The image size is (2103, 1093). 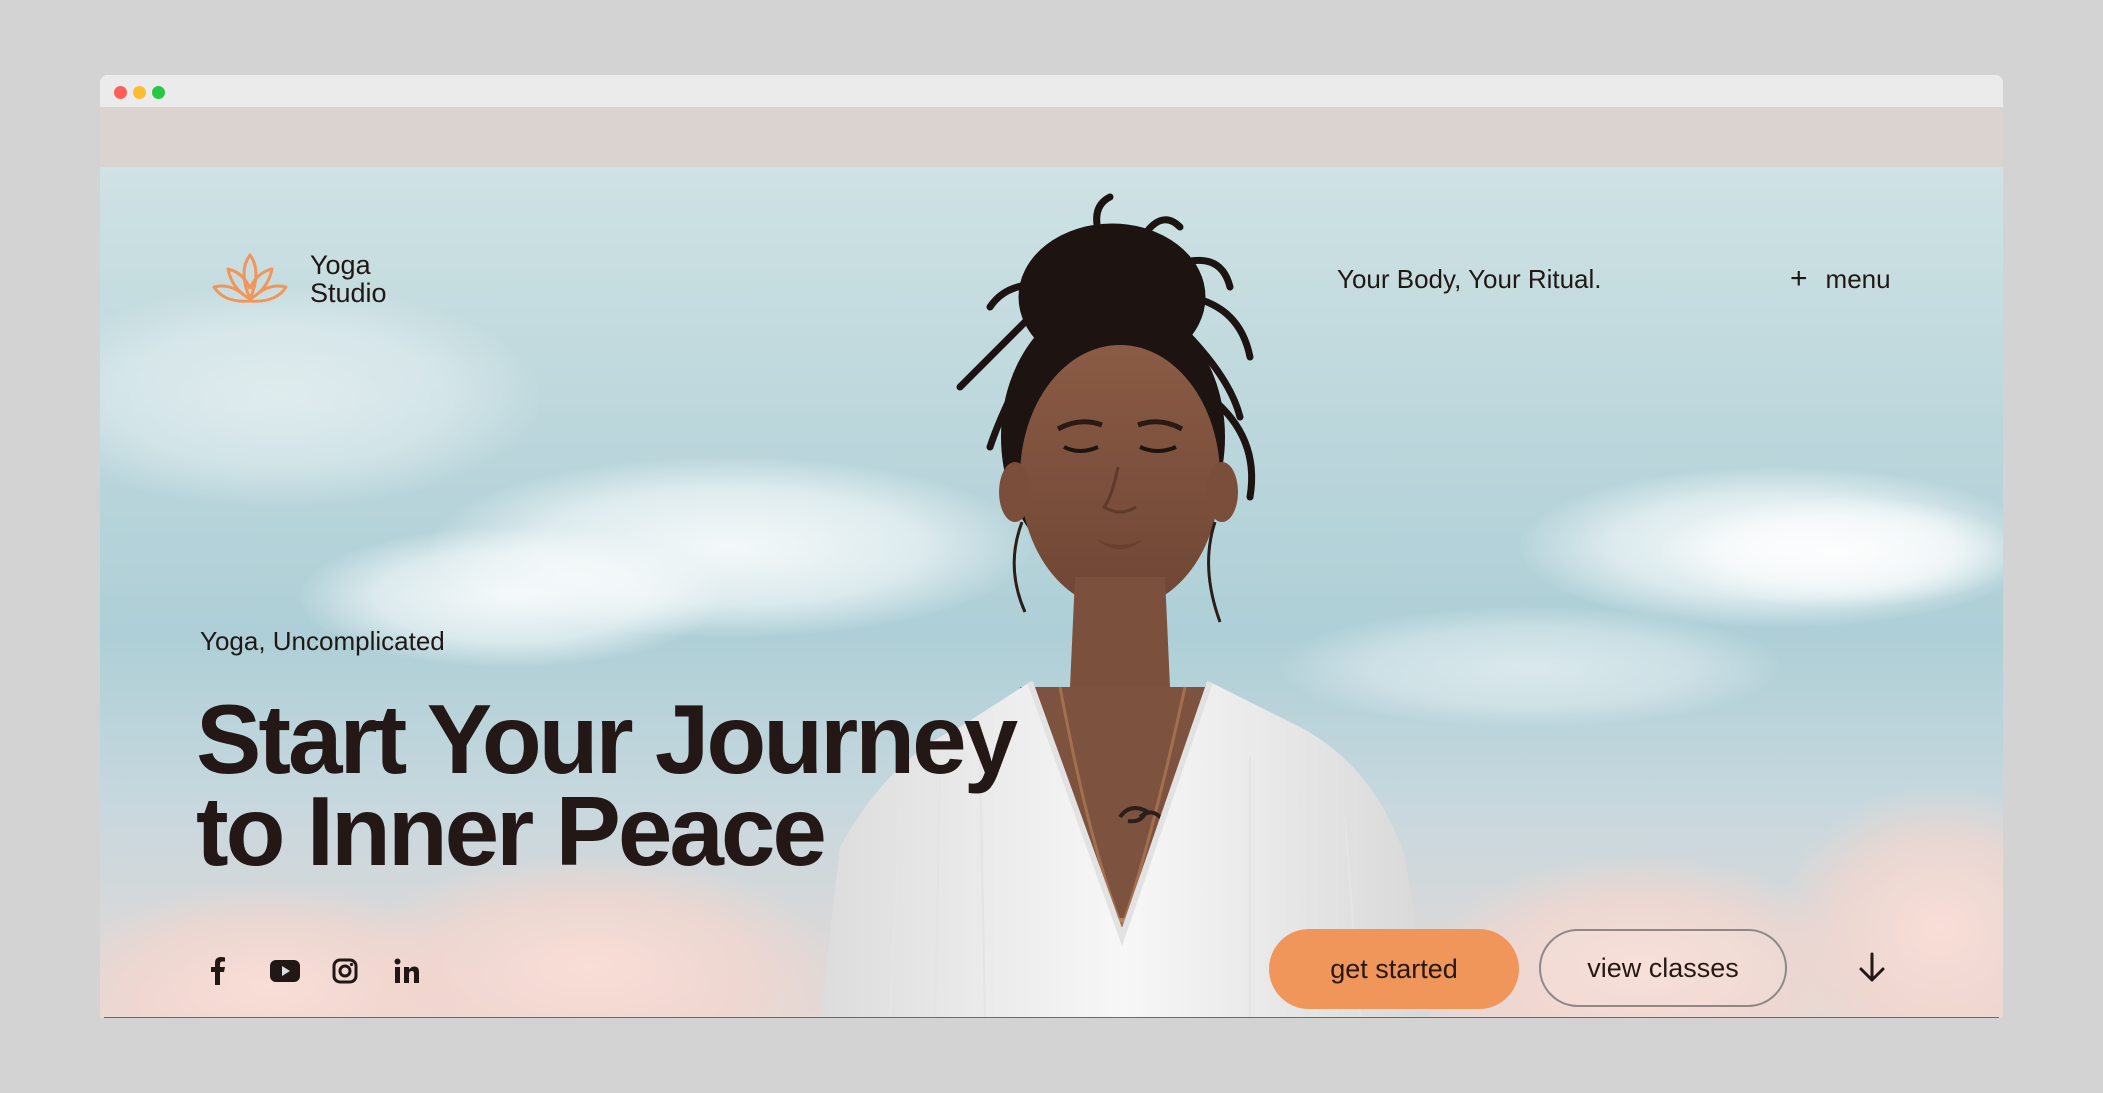 I want to click on instagram-icon, so click(x=363, y=971).